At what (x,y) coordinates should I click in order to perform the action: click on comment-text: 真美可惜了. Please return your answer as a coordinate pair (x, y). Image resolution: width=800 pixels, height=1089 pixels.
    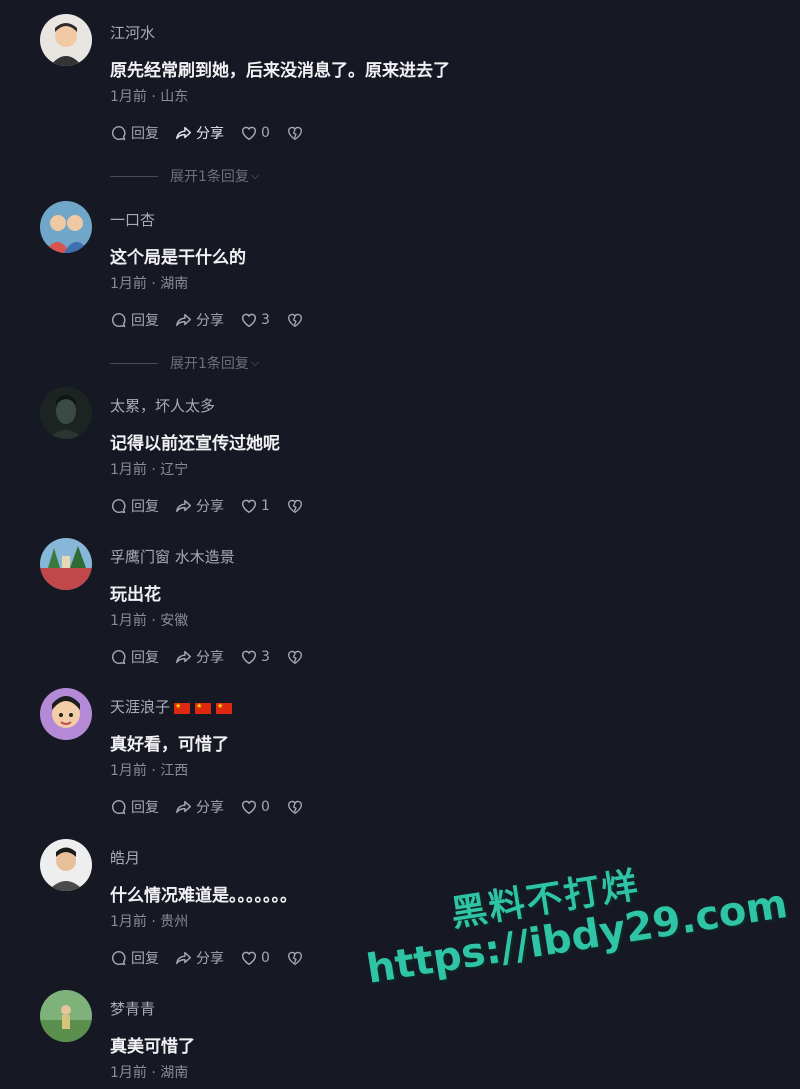
    Looking at the image, I should click on (152, 1047).